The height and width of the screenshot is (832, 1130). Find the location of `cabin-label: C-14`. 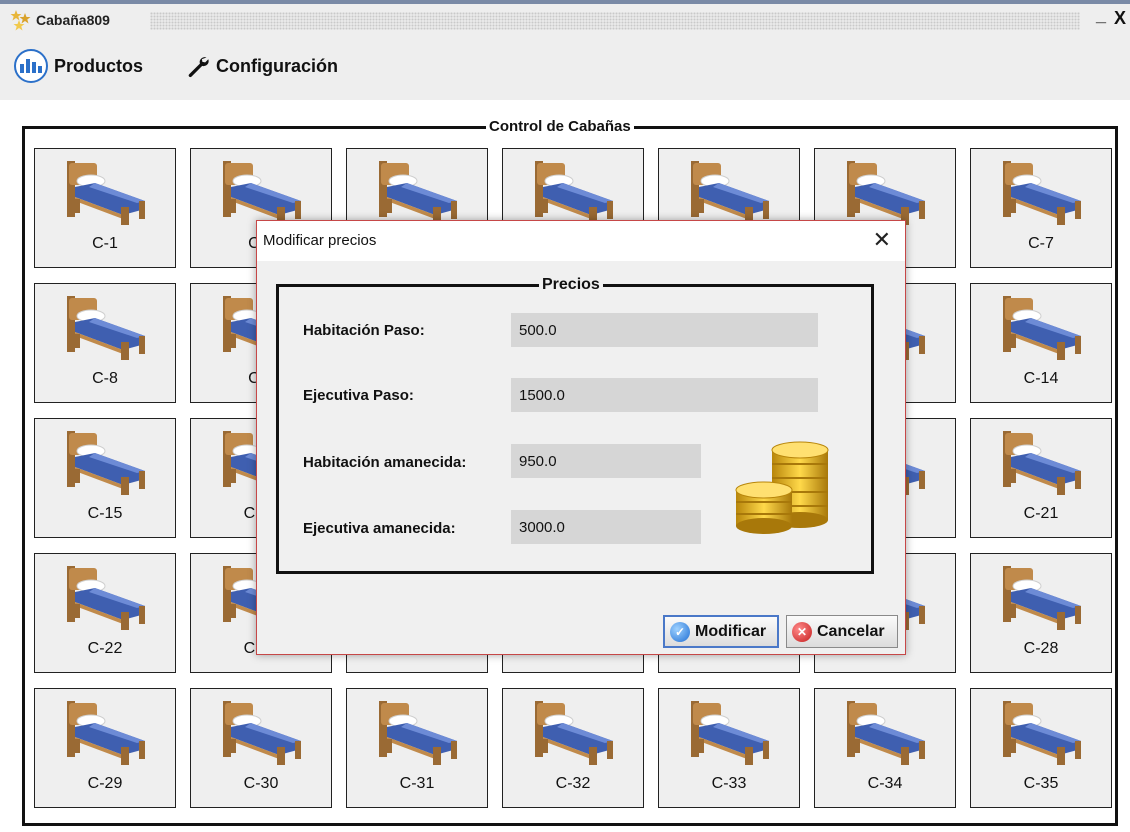

cabin-label: C-14 is located at coordinates (1041, 378).